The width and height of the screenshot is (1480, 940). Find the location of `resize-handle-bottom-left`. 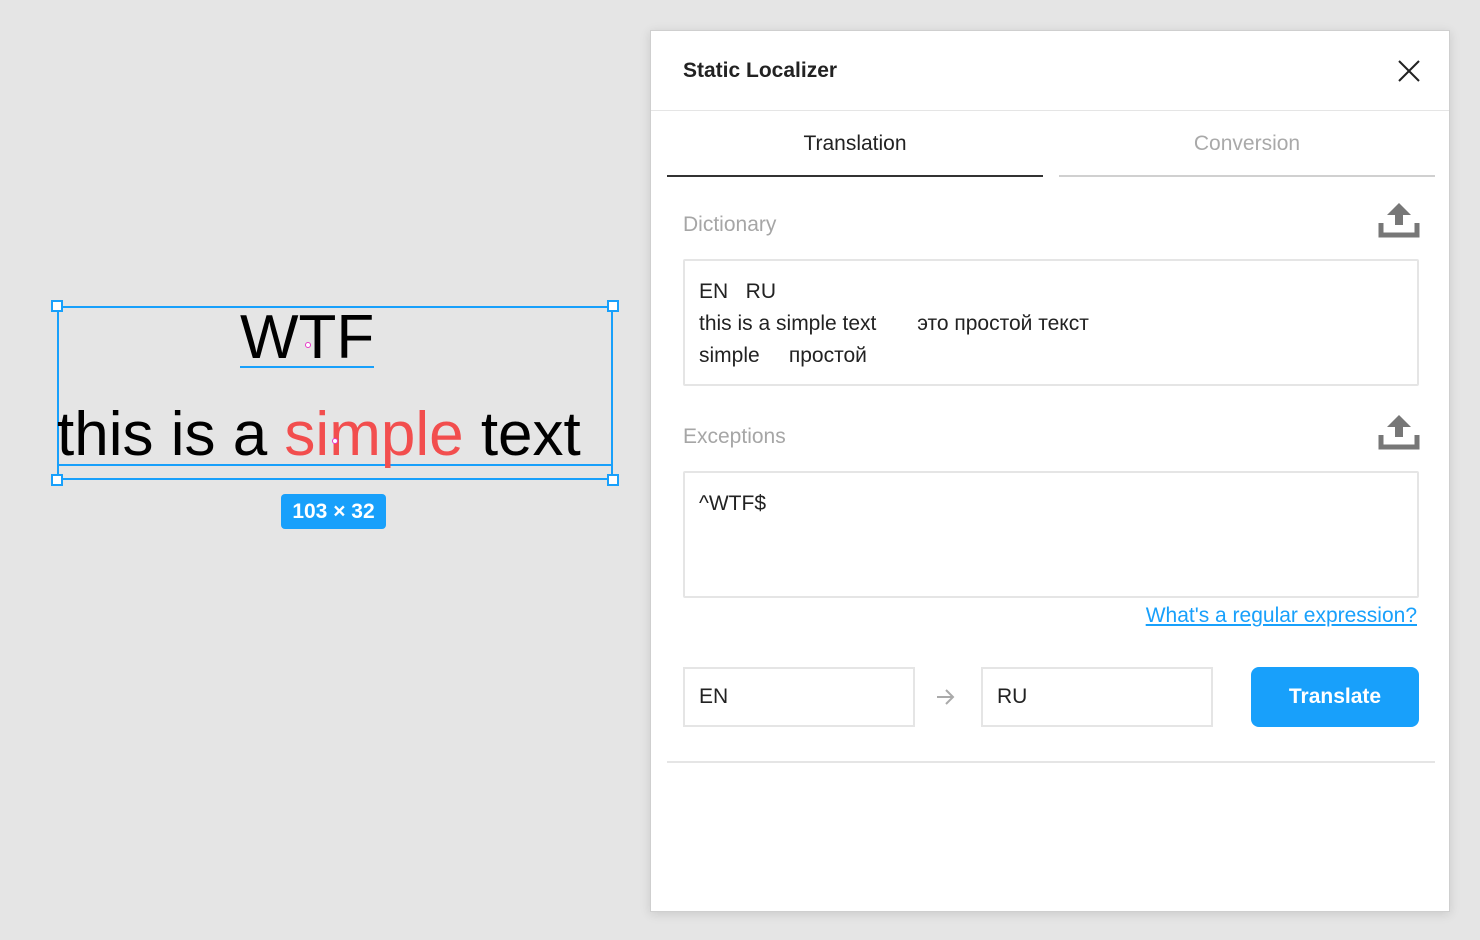

resize-handle-bottom-left is located at coordinates (57, 480).